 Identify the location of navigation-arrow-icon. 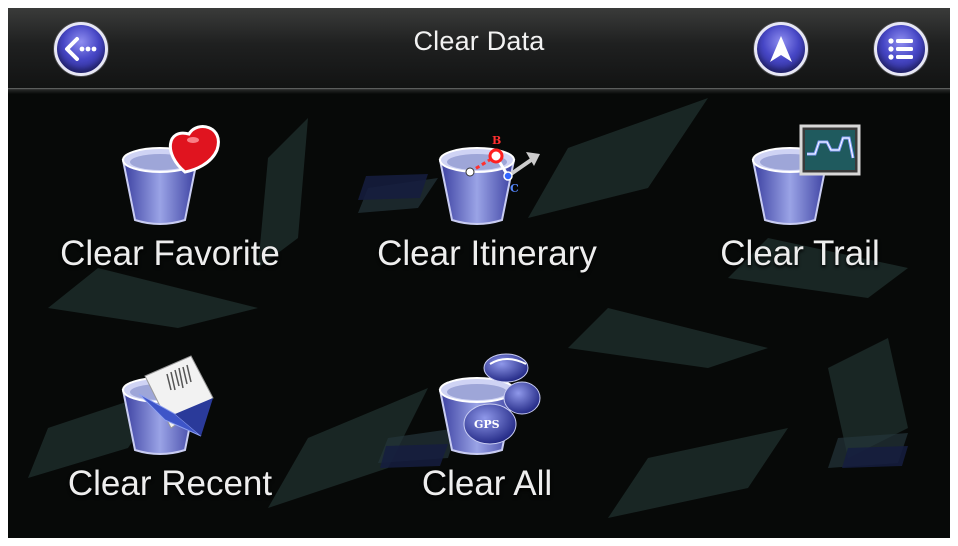
(781, 49).